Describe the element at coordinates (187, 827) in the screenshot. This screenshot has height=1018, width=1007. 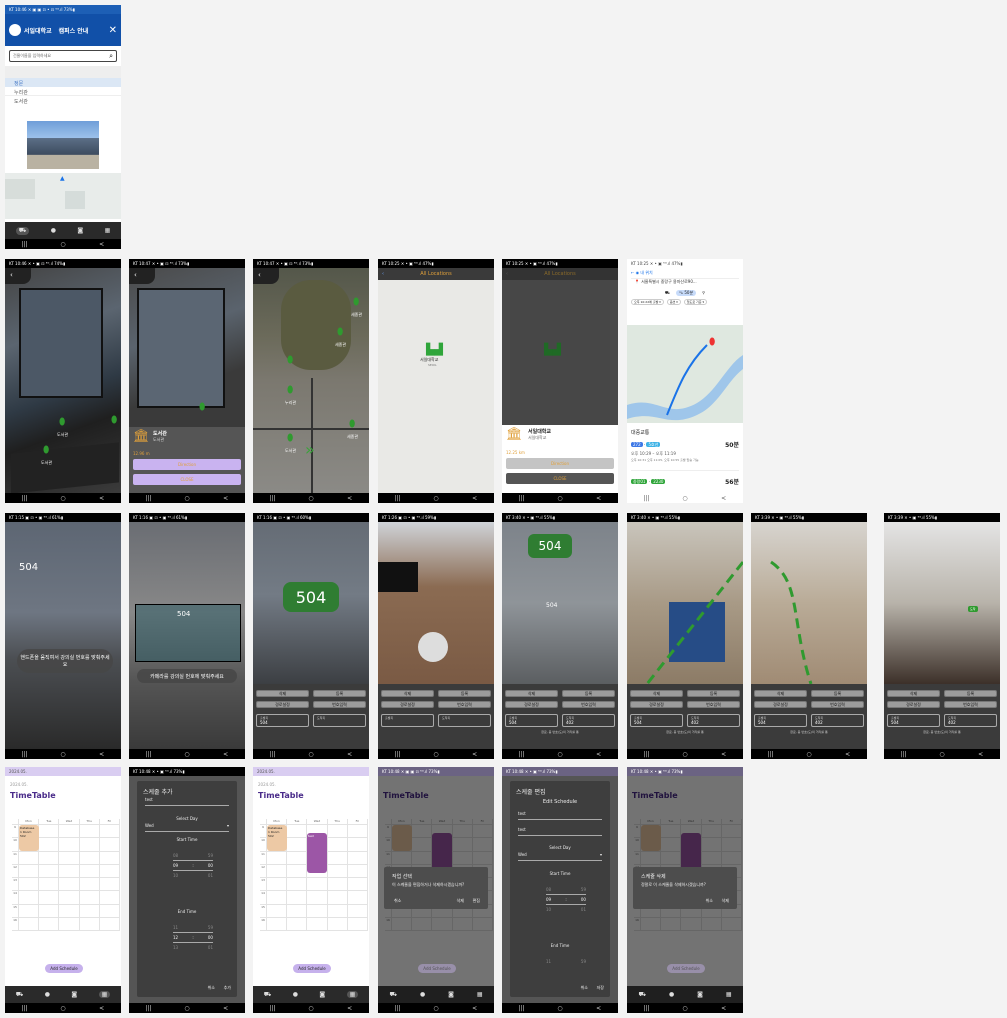
I see `day-select: Wed ▾` at that location.